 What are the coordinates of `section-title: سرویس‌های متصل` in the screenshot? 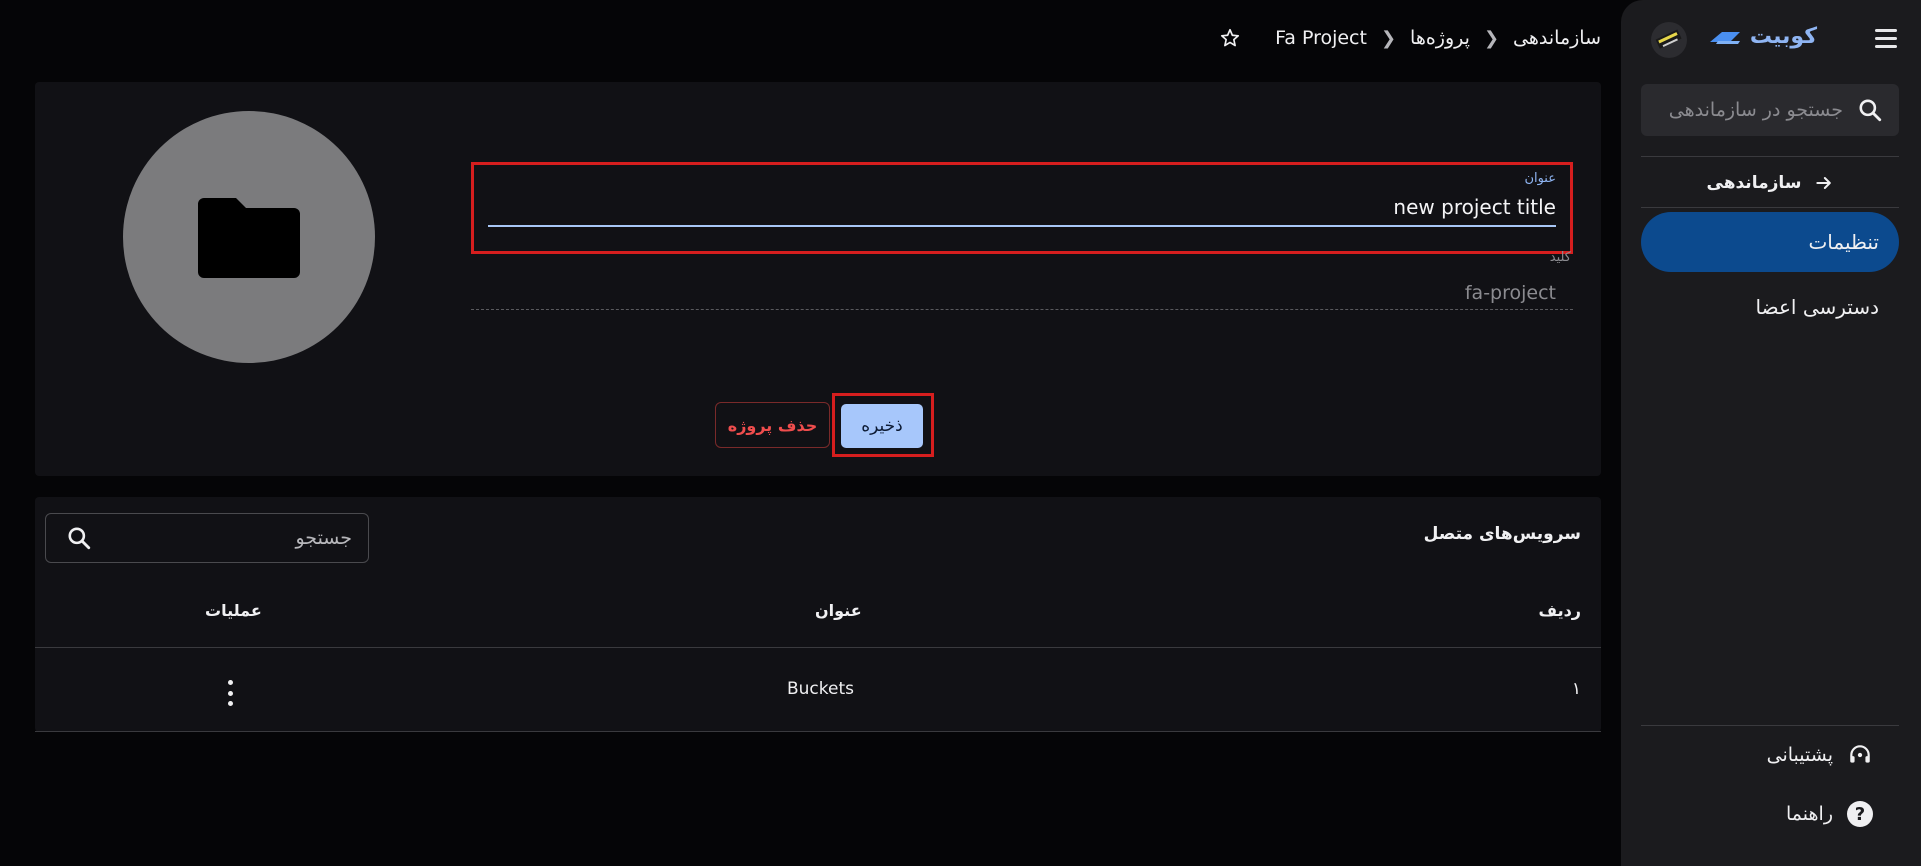 It's located at (1502, 534).